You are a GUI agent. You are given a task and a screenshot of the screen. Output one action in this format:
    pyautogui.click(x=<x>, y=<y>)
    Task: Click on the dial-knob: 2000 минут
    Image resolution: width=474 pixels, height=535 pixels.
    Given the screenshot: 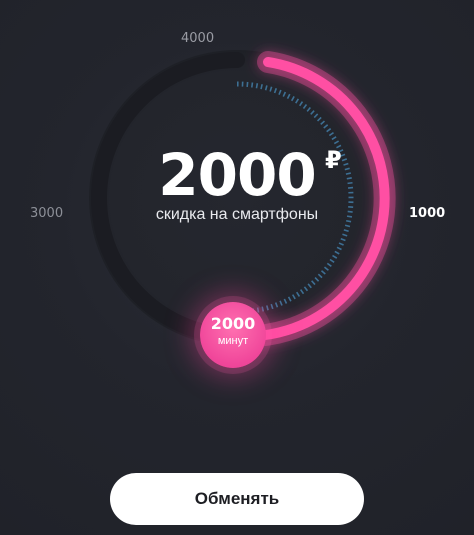 What is the action you would take?
    pyautogui.click(x=233, y=335)
    